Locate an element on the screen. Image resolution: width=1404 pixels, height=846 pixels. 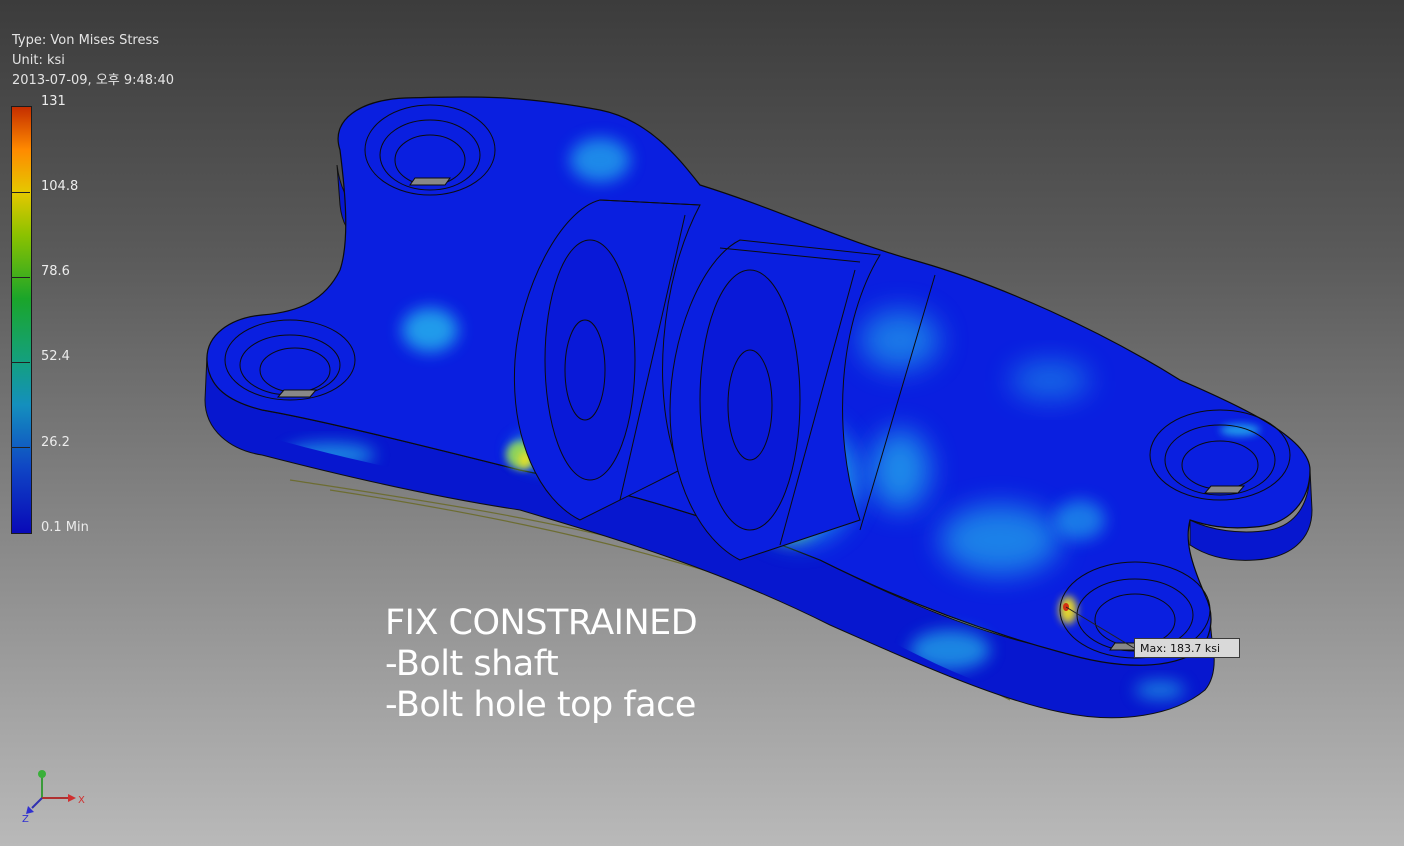
annotation-line: -Bolt shaft is located at coordinates (472, 664).